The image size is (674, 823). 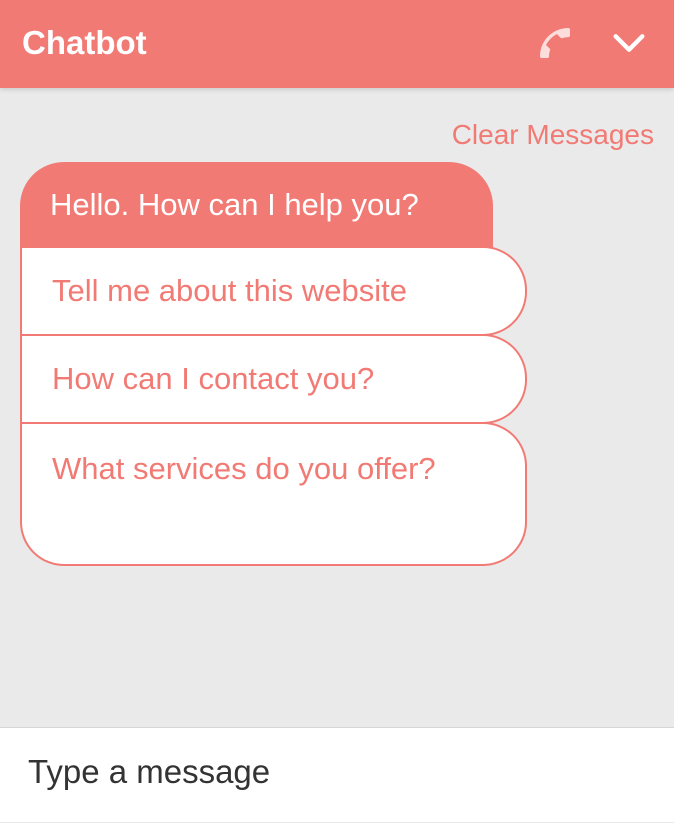 I want to click on clear-messages-link: Clear Messages, so click(x=553, y=135).